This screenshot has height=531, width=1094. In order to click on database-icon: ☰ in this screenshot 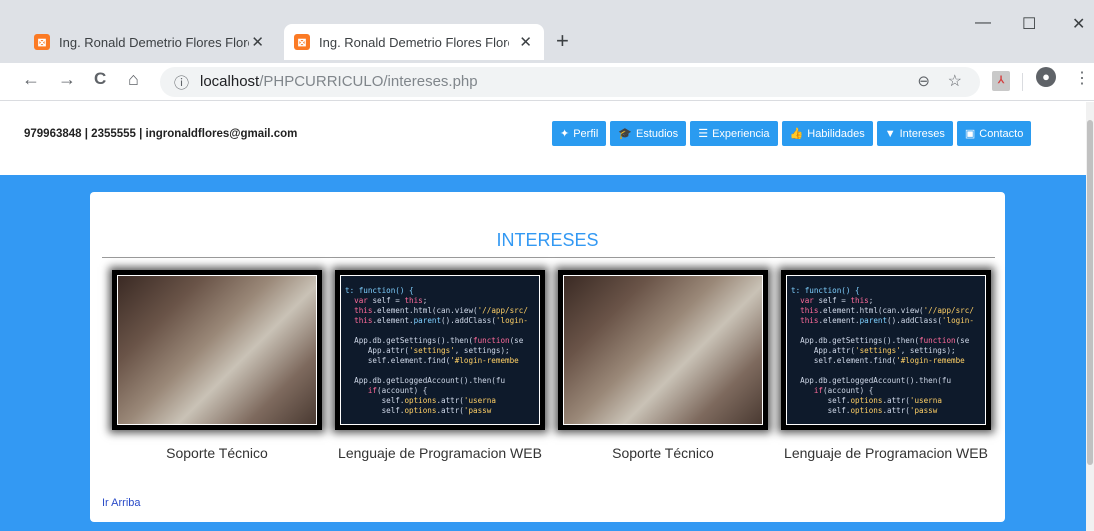, I will do `click(703, 134)`.